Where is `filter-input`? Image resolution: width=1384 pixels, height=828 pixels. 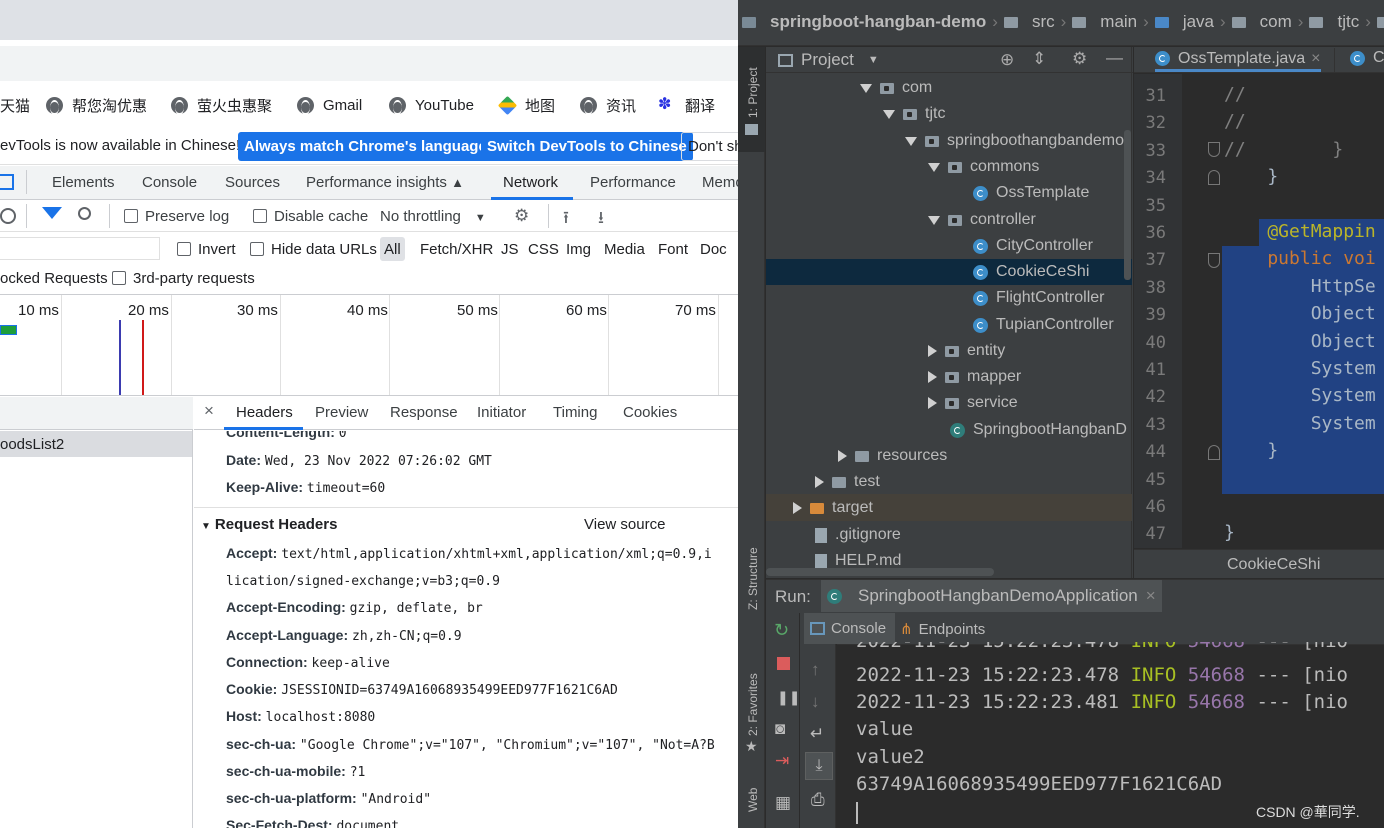 filter-input is located at coordinates (80, 248).